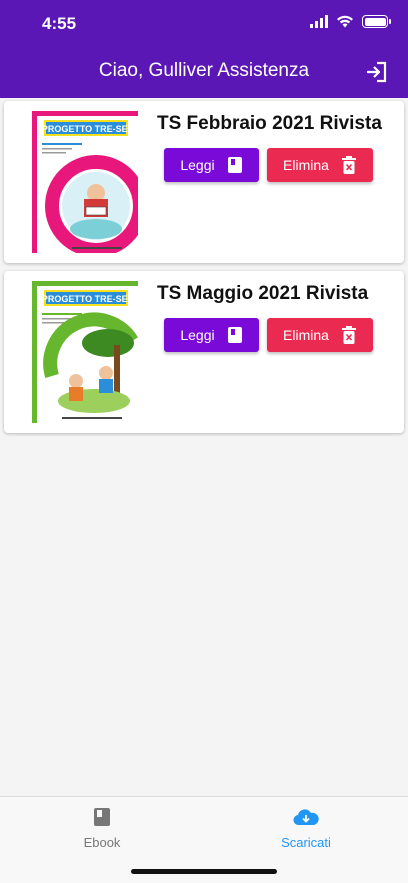 The height and width of the screenshot is (883, 408). I want to click on tab-scaricati-label: Scaricati, so click(306, 842).